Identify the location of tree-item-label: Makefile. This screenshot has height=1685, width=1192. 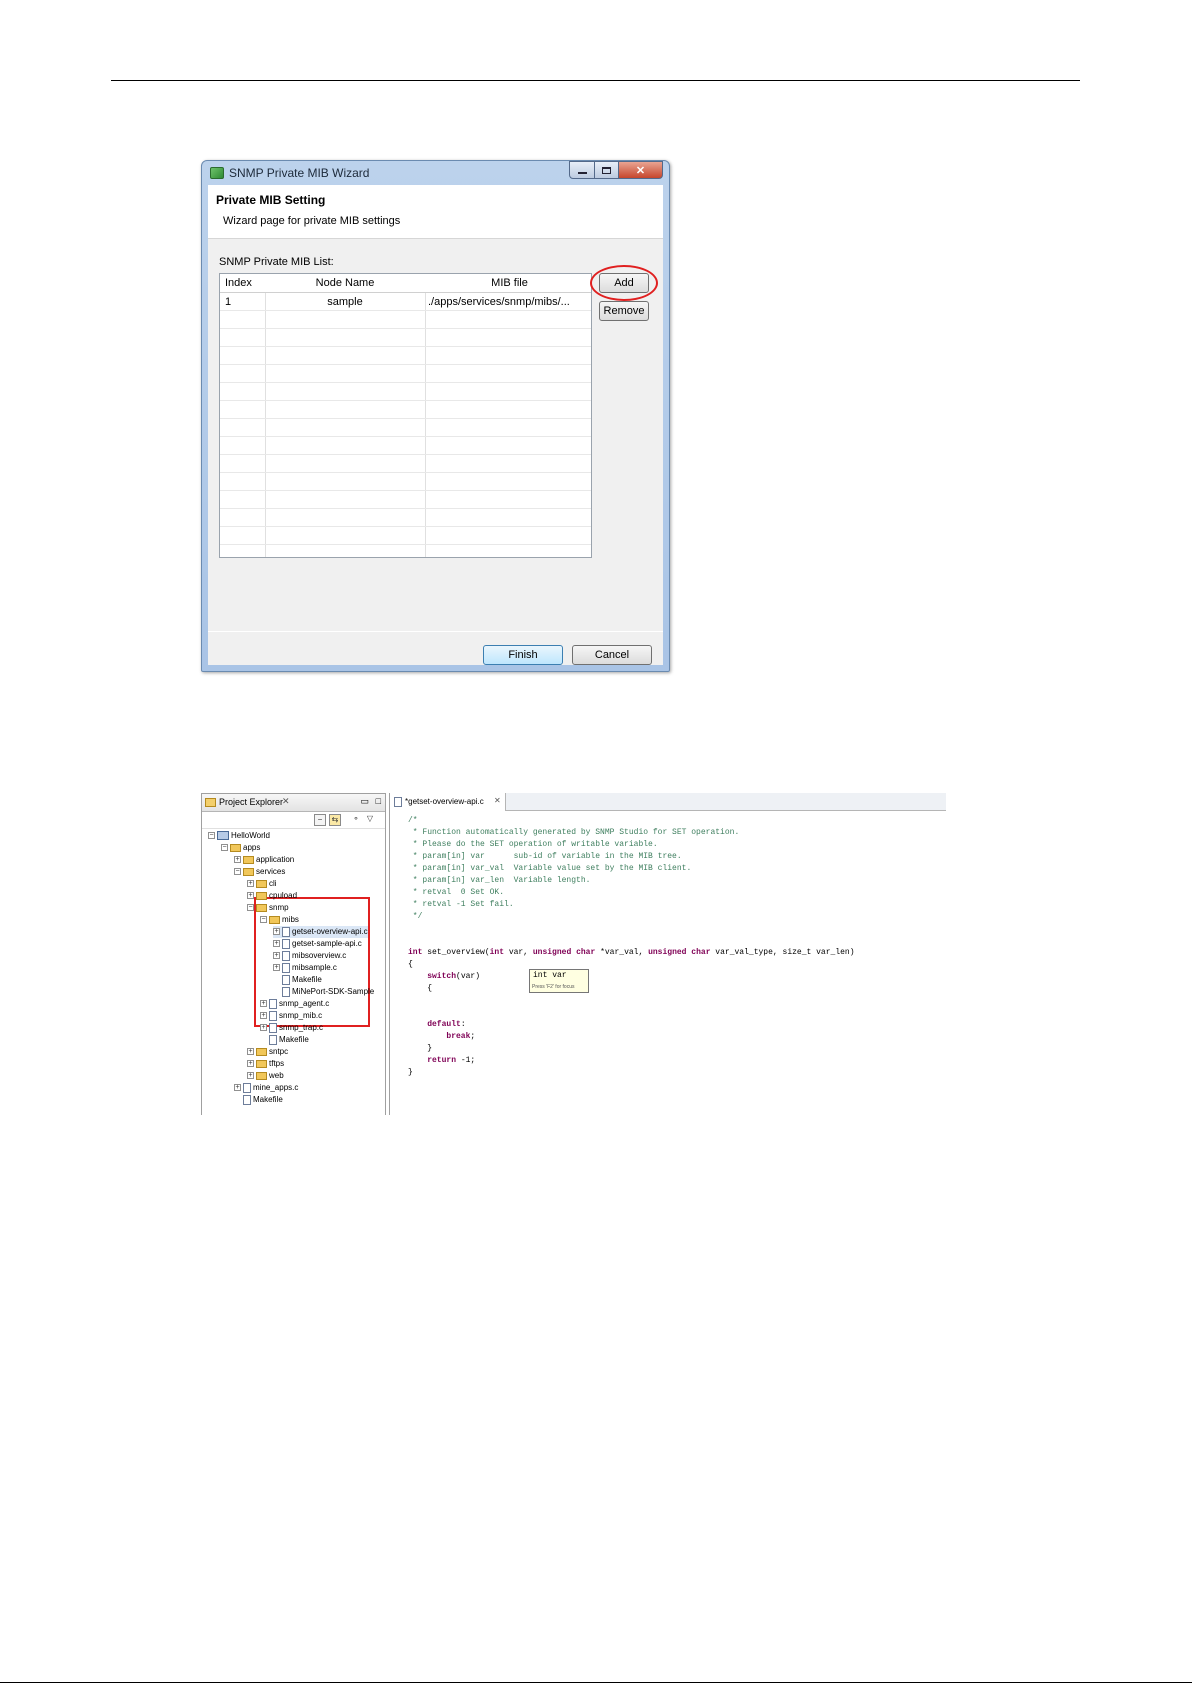
(294, 1039).